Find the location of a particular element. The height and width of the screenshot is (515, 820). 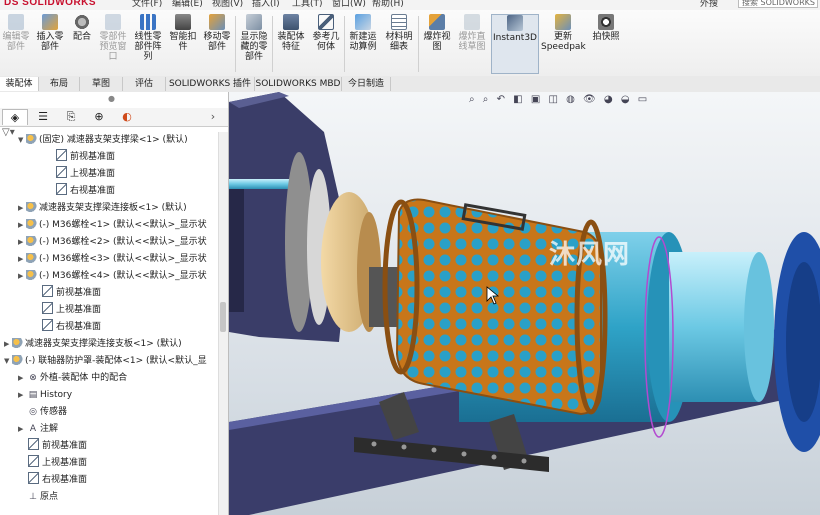

plane-icon is located at coordinates (33, 478).